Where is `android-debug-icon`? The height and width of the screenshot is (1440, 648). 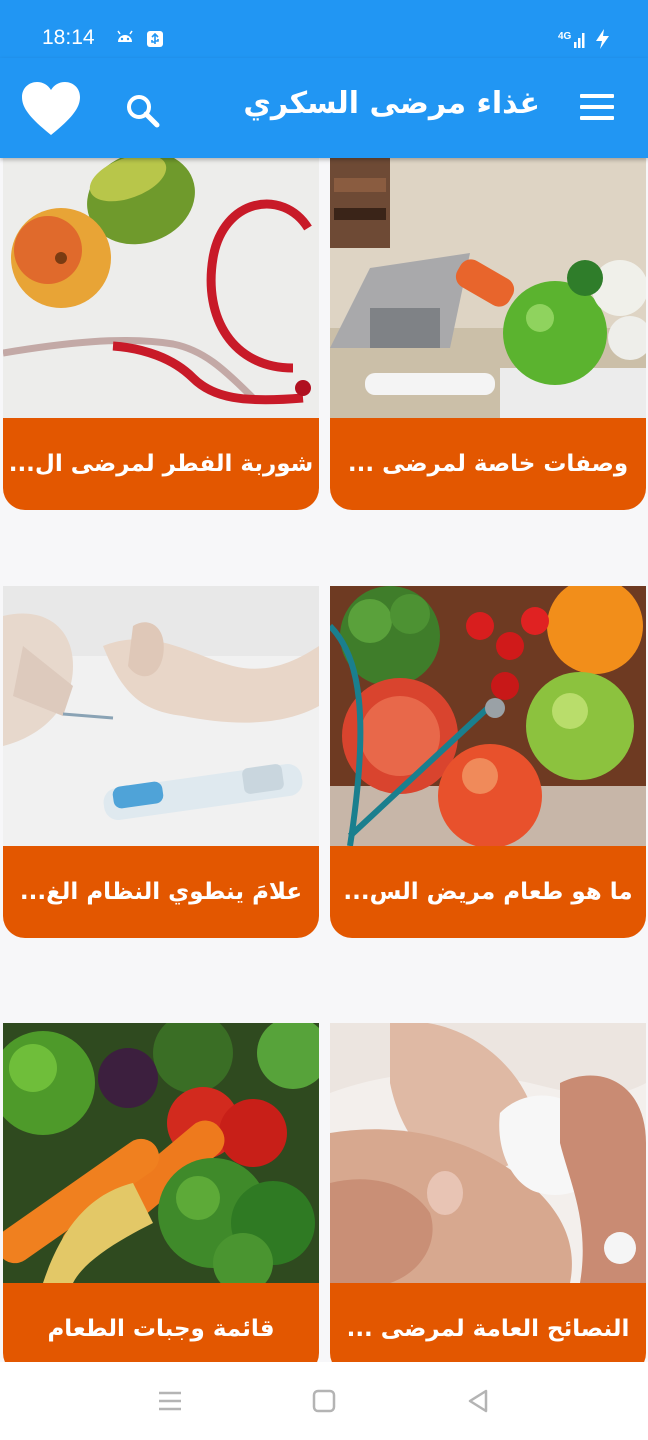 android-debug-icon is located at coordinates (125, 36).